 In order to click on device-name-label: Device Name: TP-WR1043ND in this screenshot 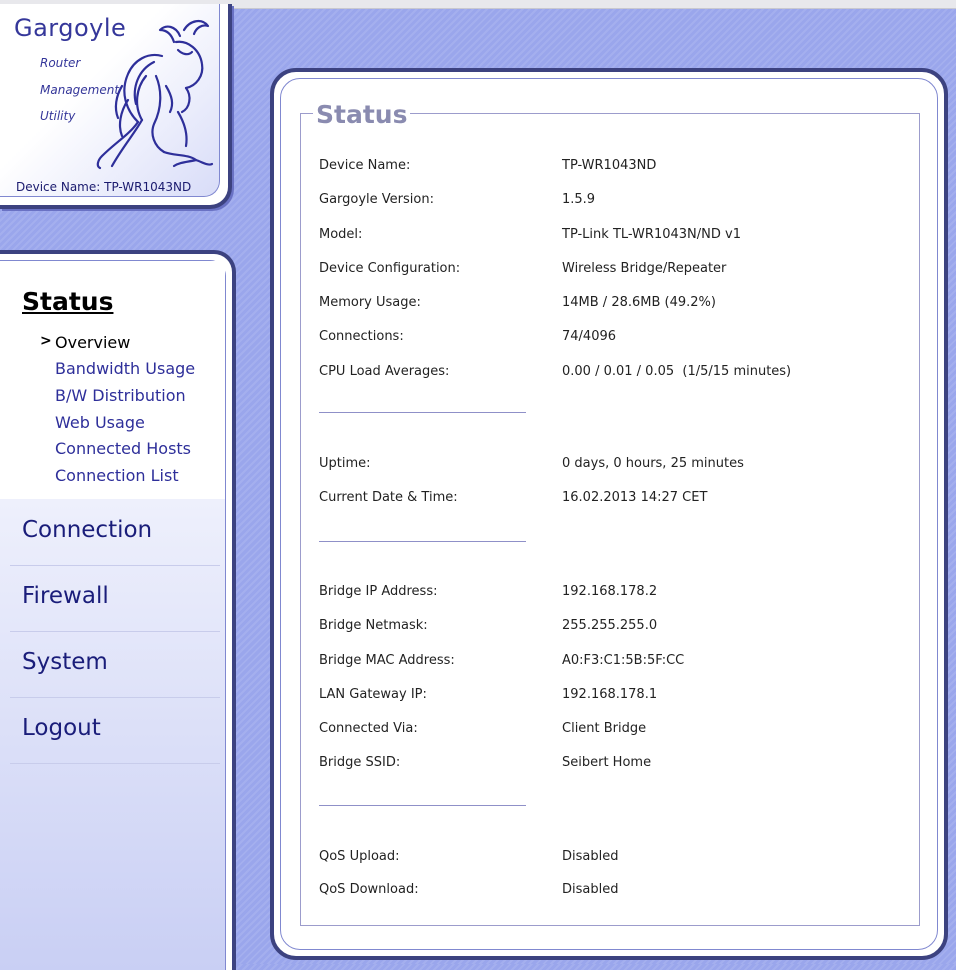, I will do `click(104, 187)`.